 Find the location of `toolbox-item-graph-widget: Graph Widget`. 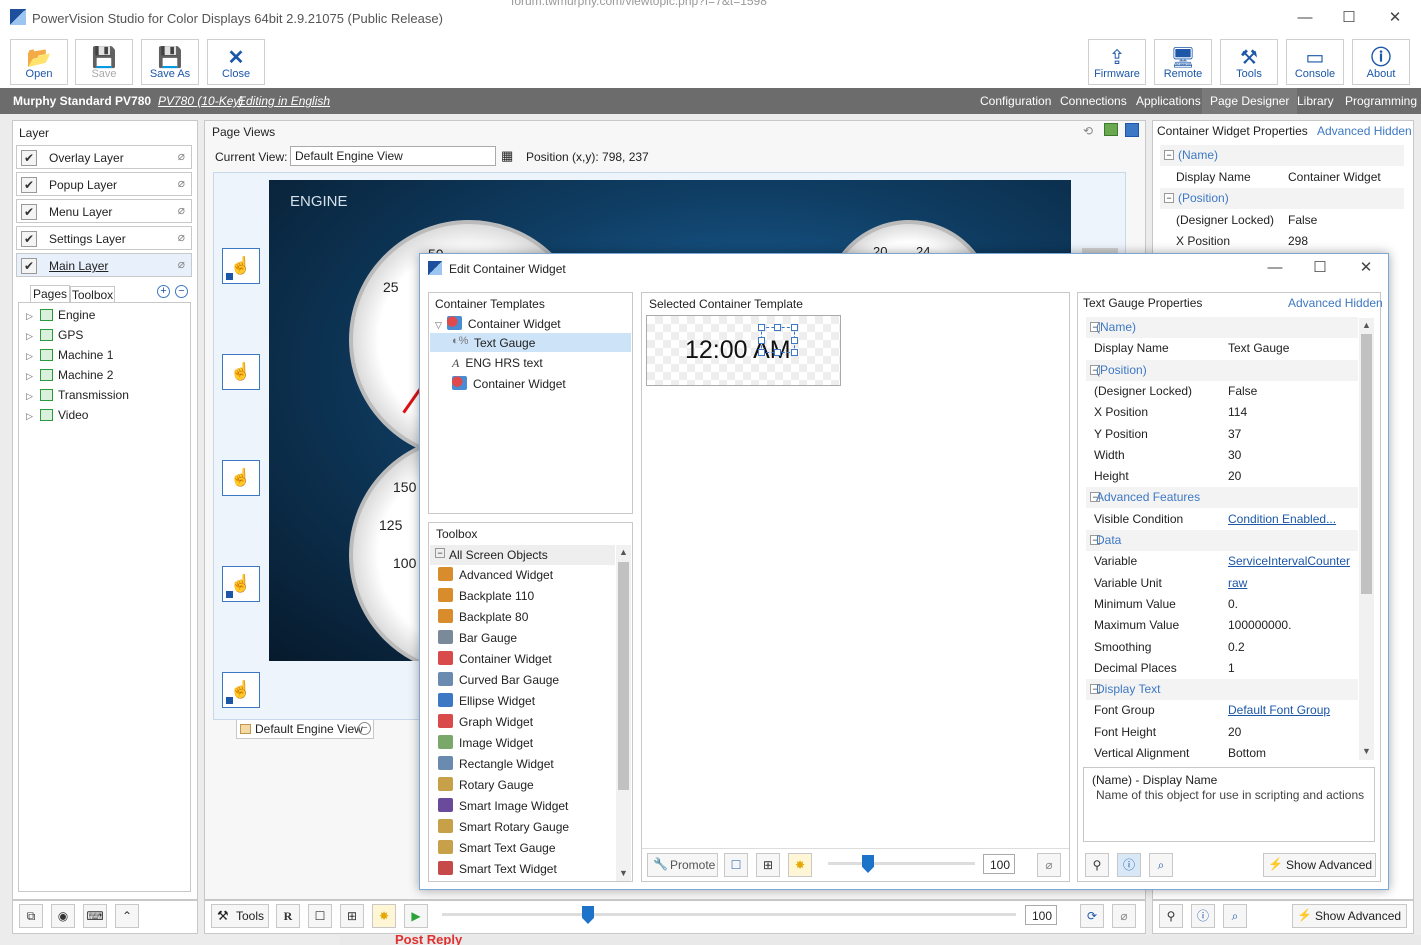

toolbox-item-graph-widget: Graph Widget is located at coordinates (485, 722).